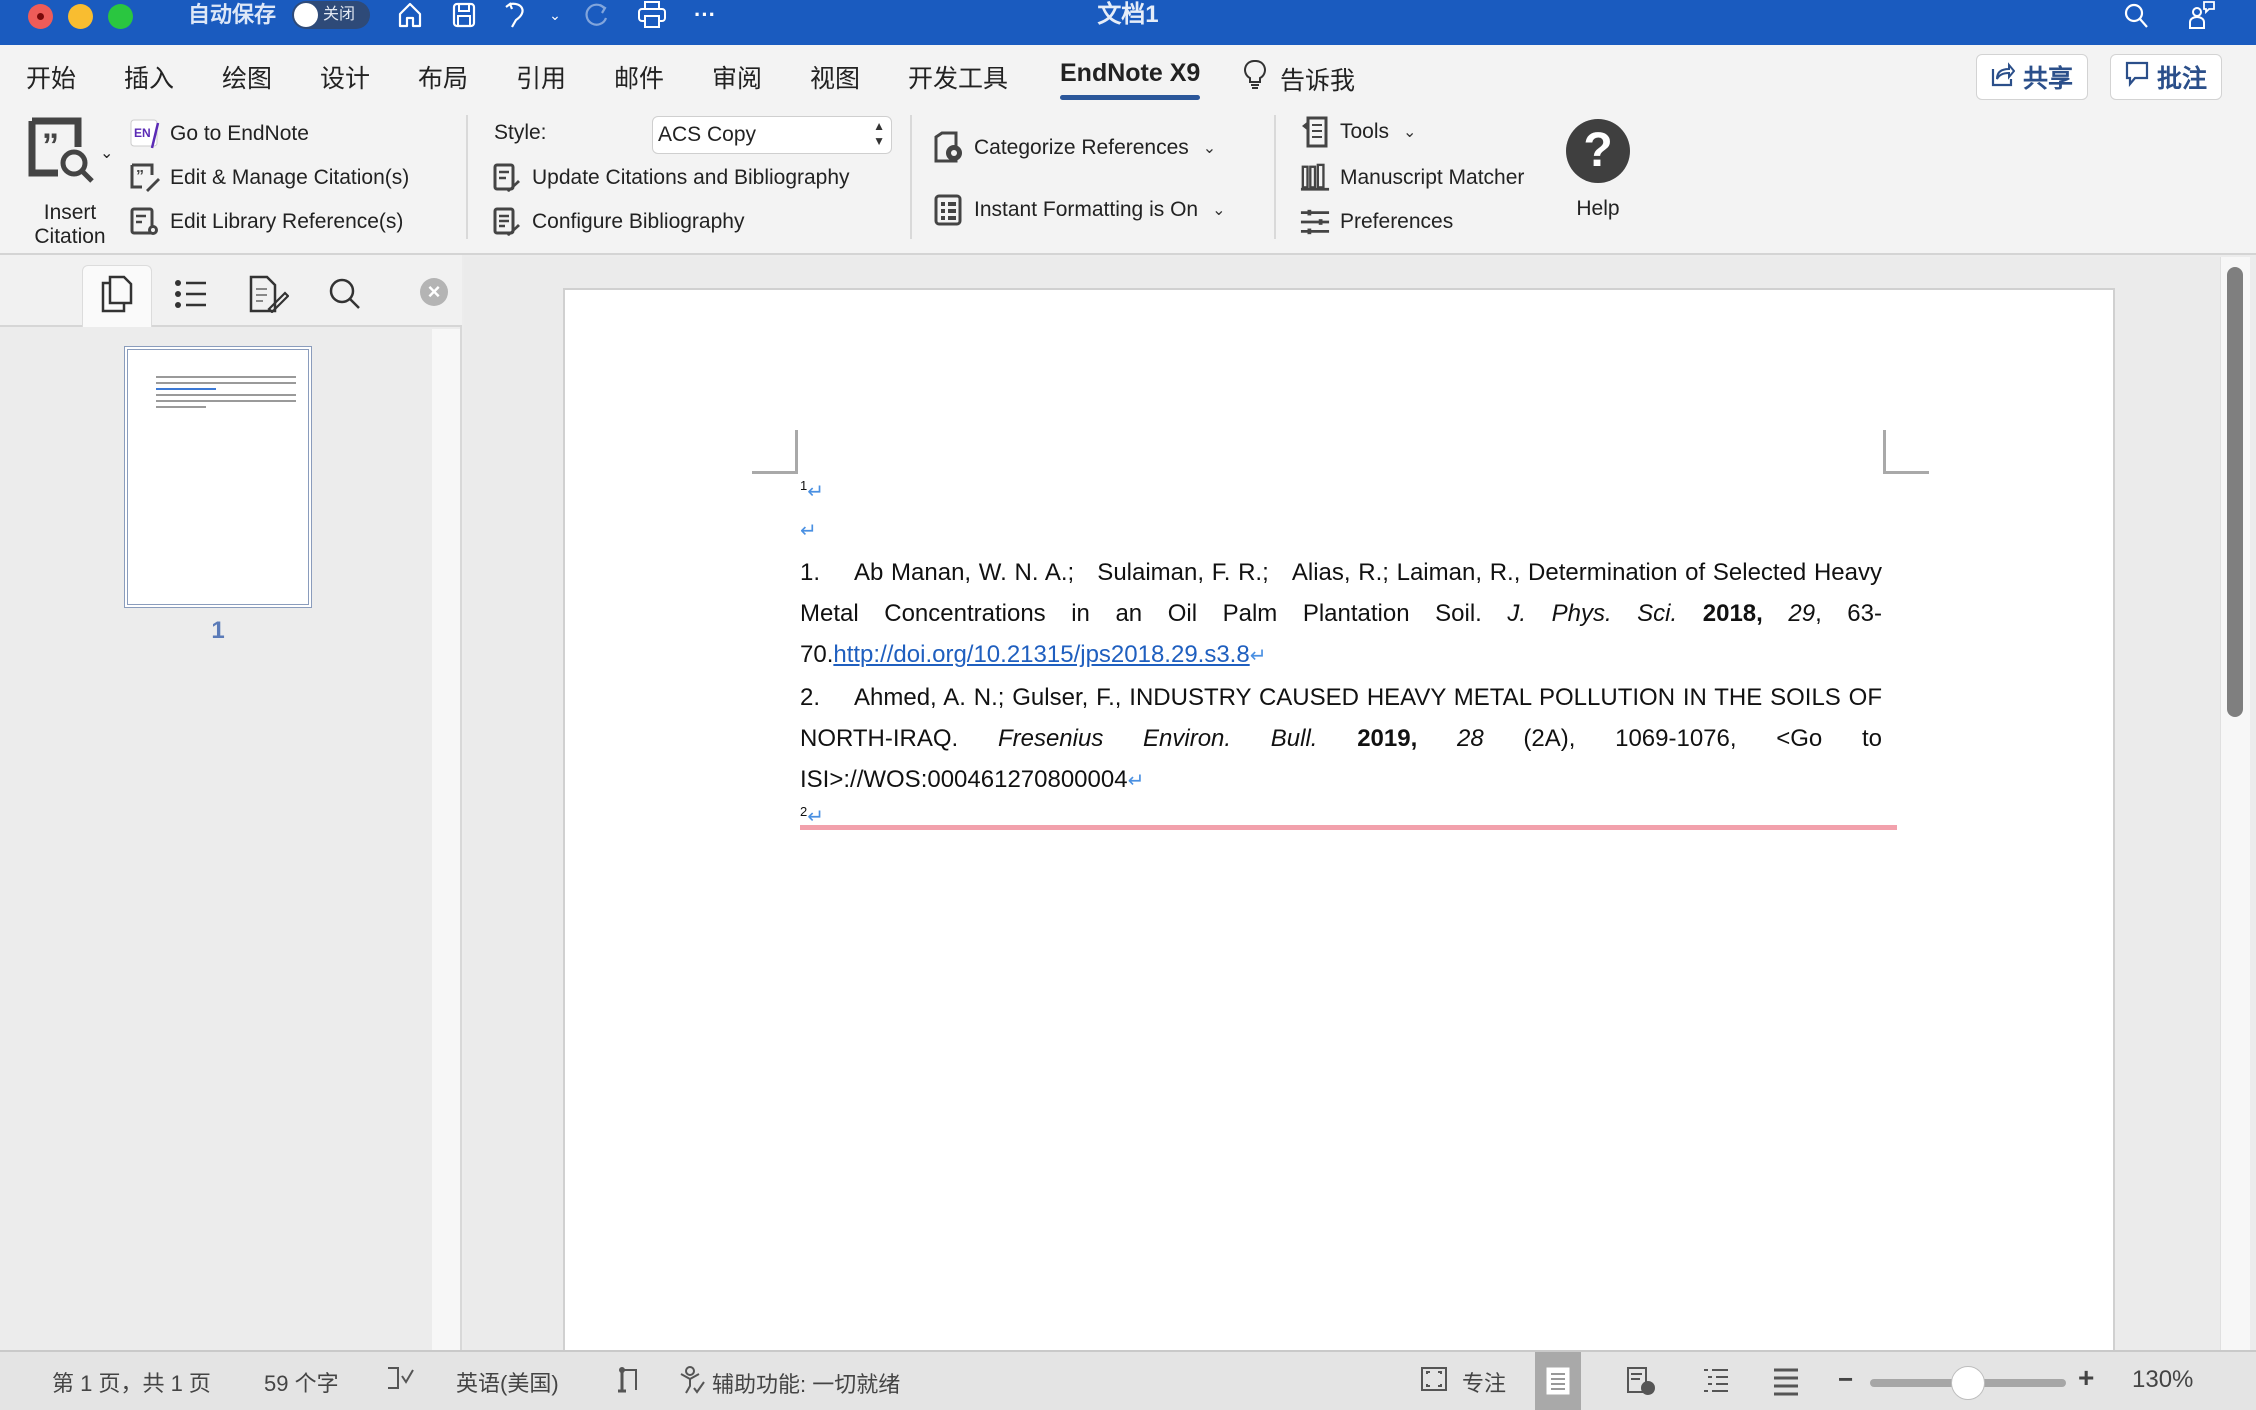 The image size is (2256, 1410). I want to click on accessibility-status: 辅助功能: 一切就绪, so click(789, 1383).